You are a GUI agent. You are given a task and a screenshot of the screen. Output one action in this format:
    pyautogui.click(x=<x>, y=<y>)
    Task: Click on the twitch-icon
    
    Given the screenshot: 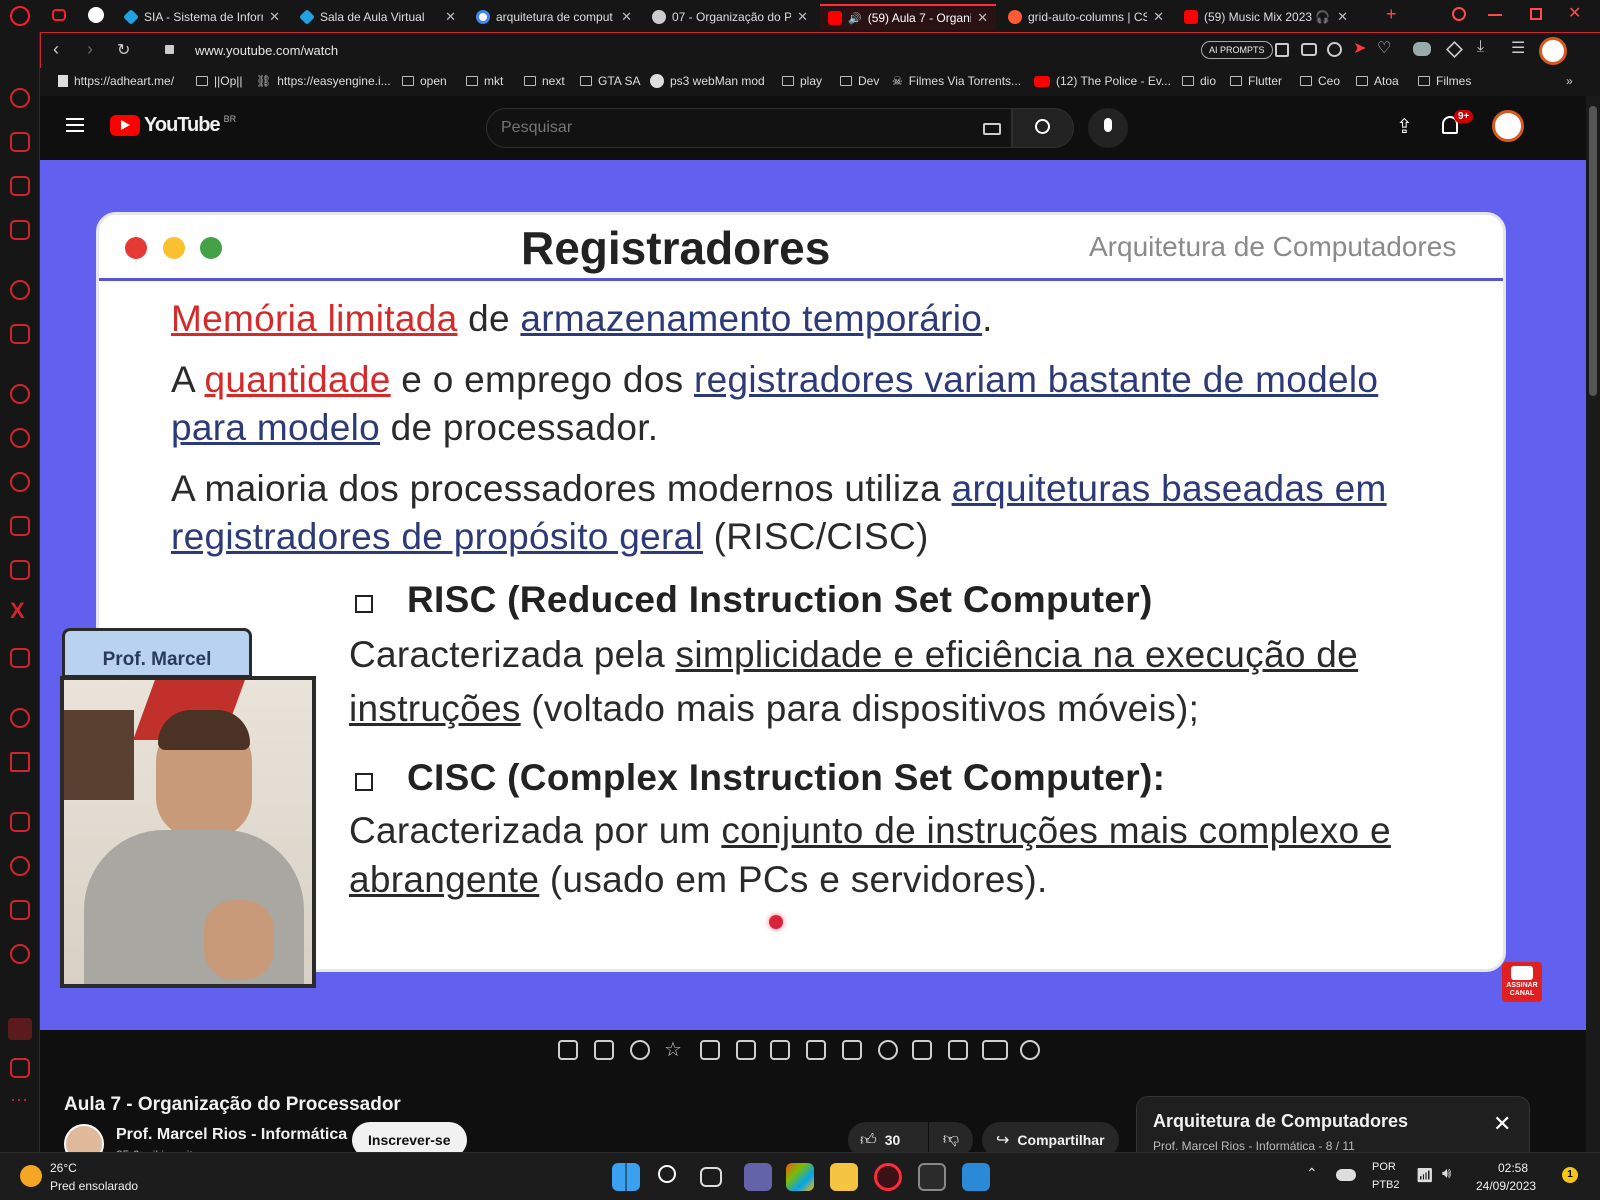 What is the action you would take?
    pyautogui.click(x=20, y=186)
    